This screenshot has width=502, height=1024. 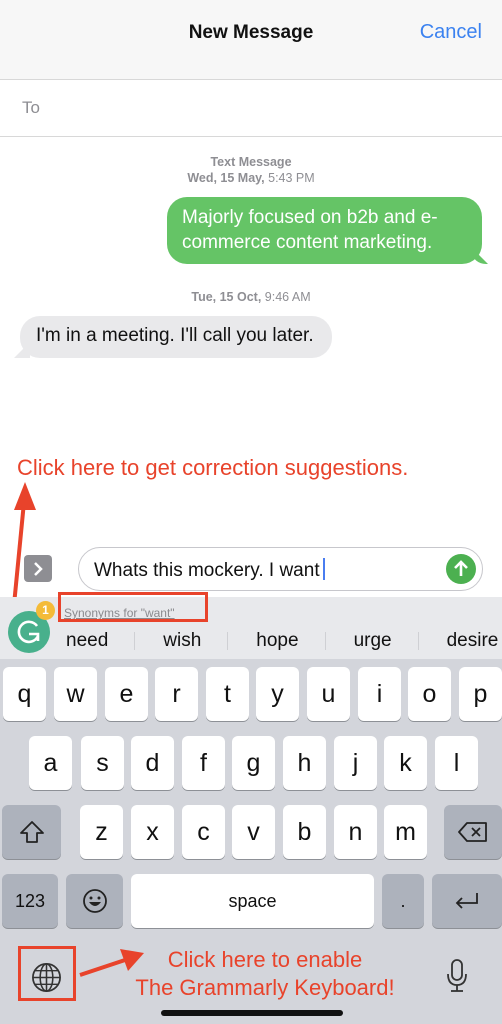 What do you see at coordinates (152, 763) in the screenshot?
I see `key-d: d` at bounding box center [152, 763].